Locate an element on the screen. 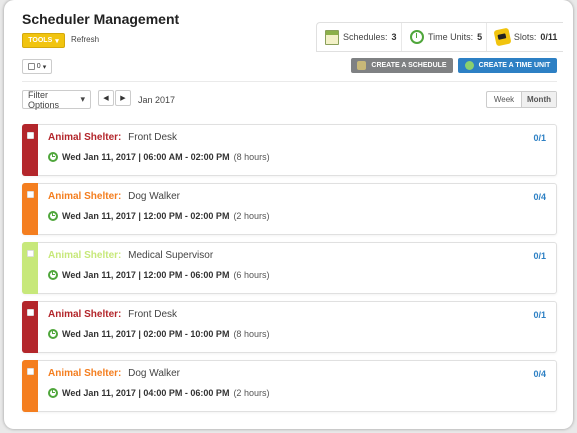 The width and height of the screenshot is (577, 433). view-toggle: Week Month is located at coordinates (521, 99).